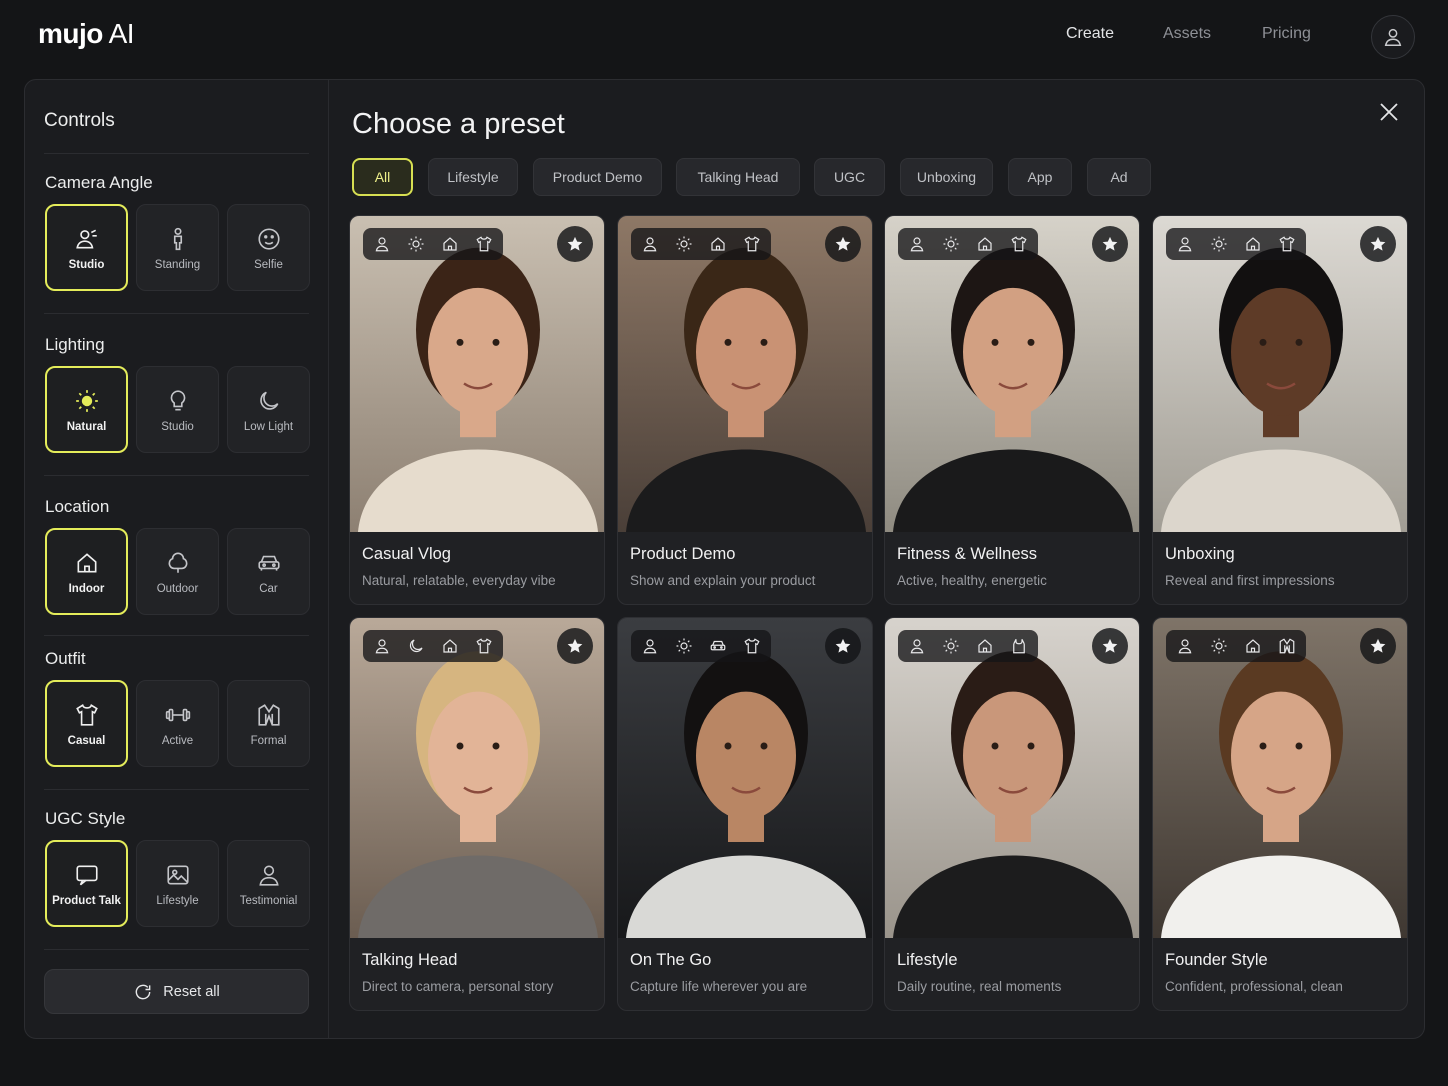 Image resolution: width=1448 pixels, height=1086 pixels. Describe the element at coordinates (1389, 112) in the screenshot. I see `close-button` at that location.